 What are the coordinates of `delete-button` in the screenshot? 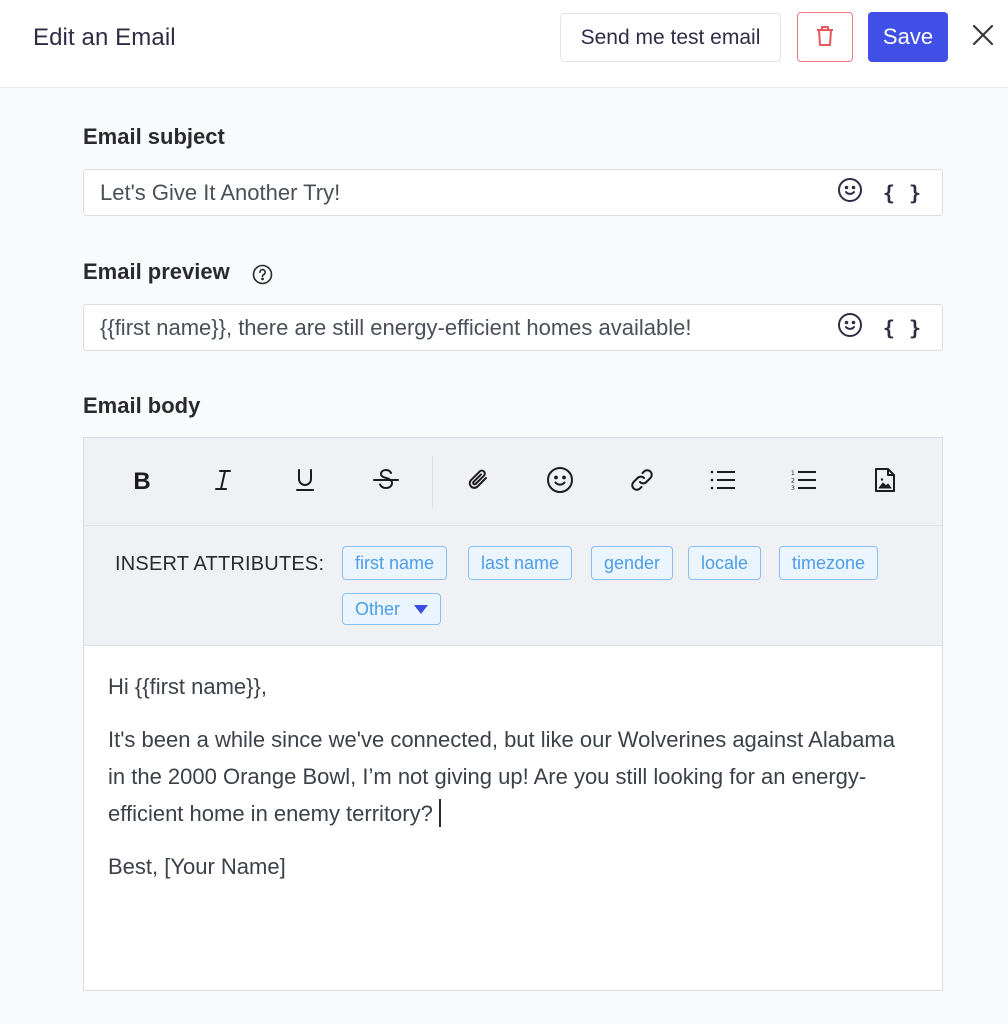 It's located at (825, 37).